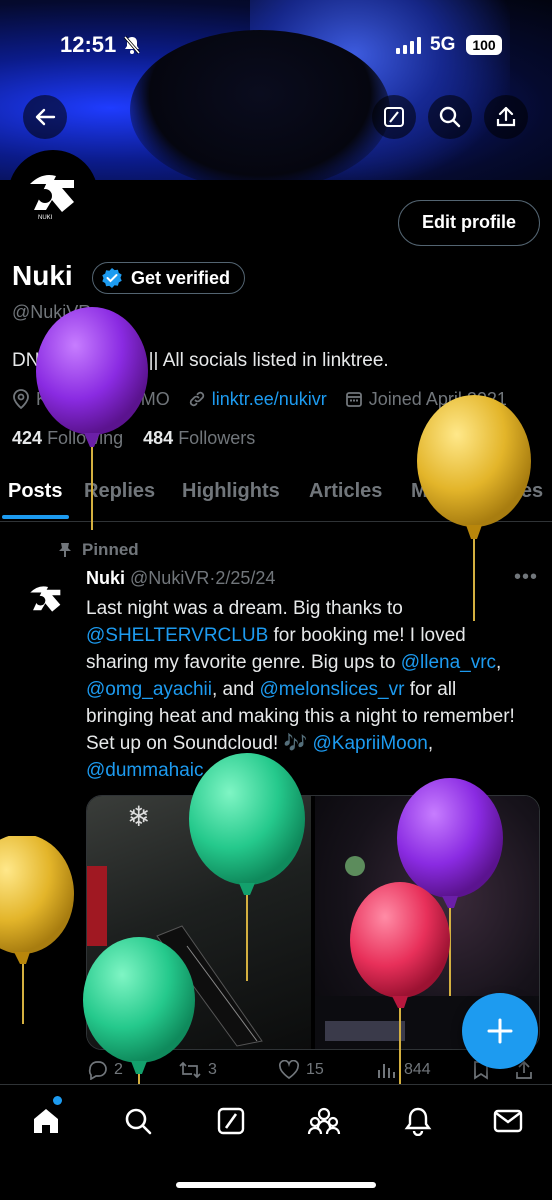 The height and width of the screenshot is (1200, 552). I want to click on post-author: Nuki, so click(105, 578).